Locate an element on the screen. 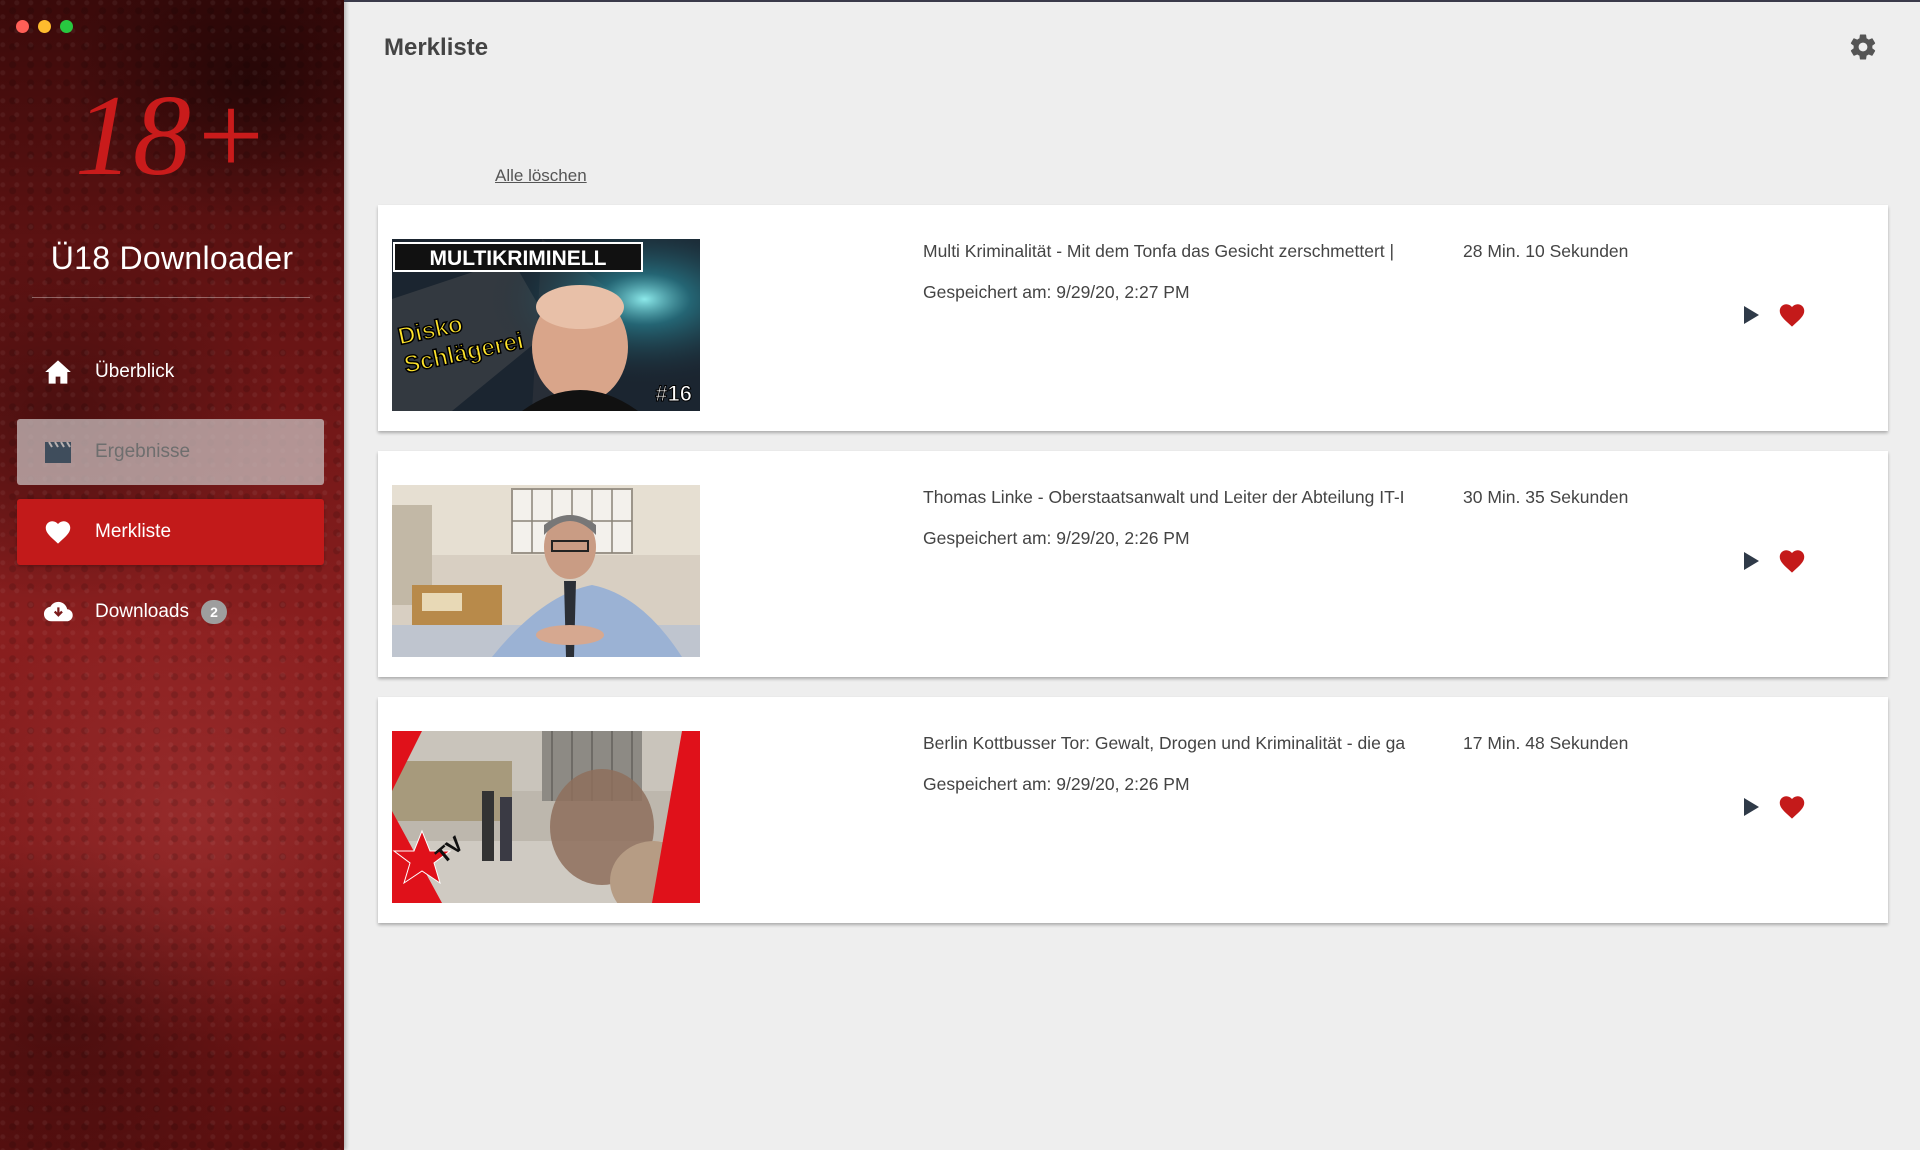 The width and height of the screenshot is (1920, 1150). settings-button is located at coordinates (1863, 47).